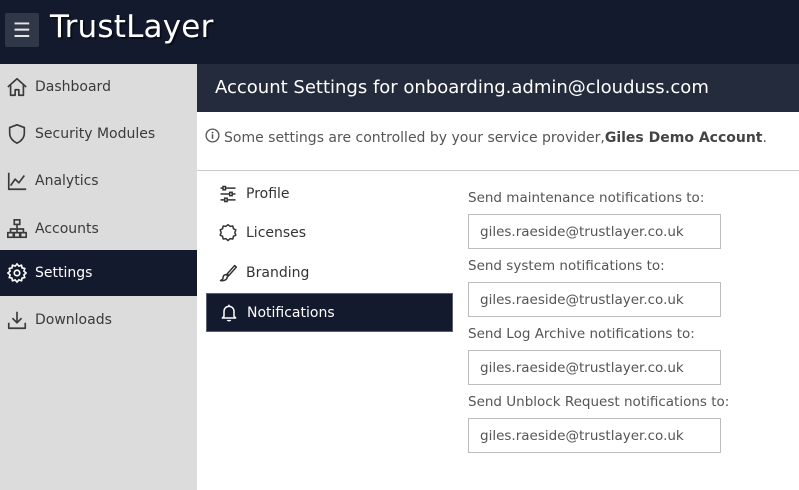 The height and width of the screenshot is (490, 799). I want to click on maintenance-notifications-input, so click(594, 231).